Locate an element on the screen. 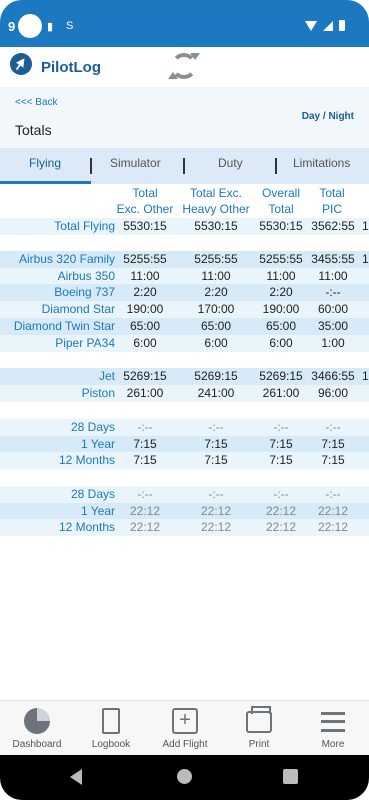 The image size is (369, 800). table-row: Diamond Twin Star 65:00 65:00 65:00 35:00 is located at coordinates (184, 326).